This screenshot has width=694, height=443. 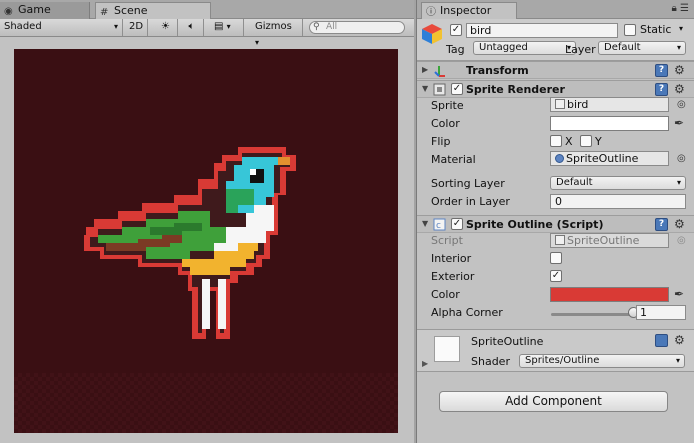 I want to click on tab-game: ◉ Game, so click(x=45, y=10).